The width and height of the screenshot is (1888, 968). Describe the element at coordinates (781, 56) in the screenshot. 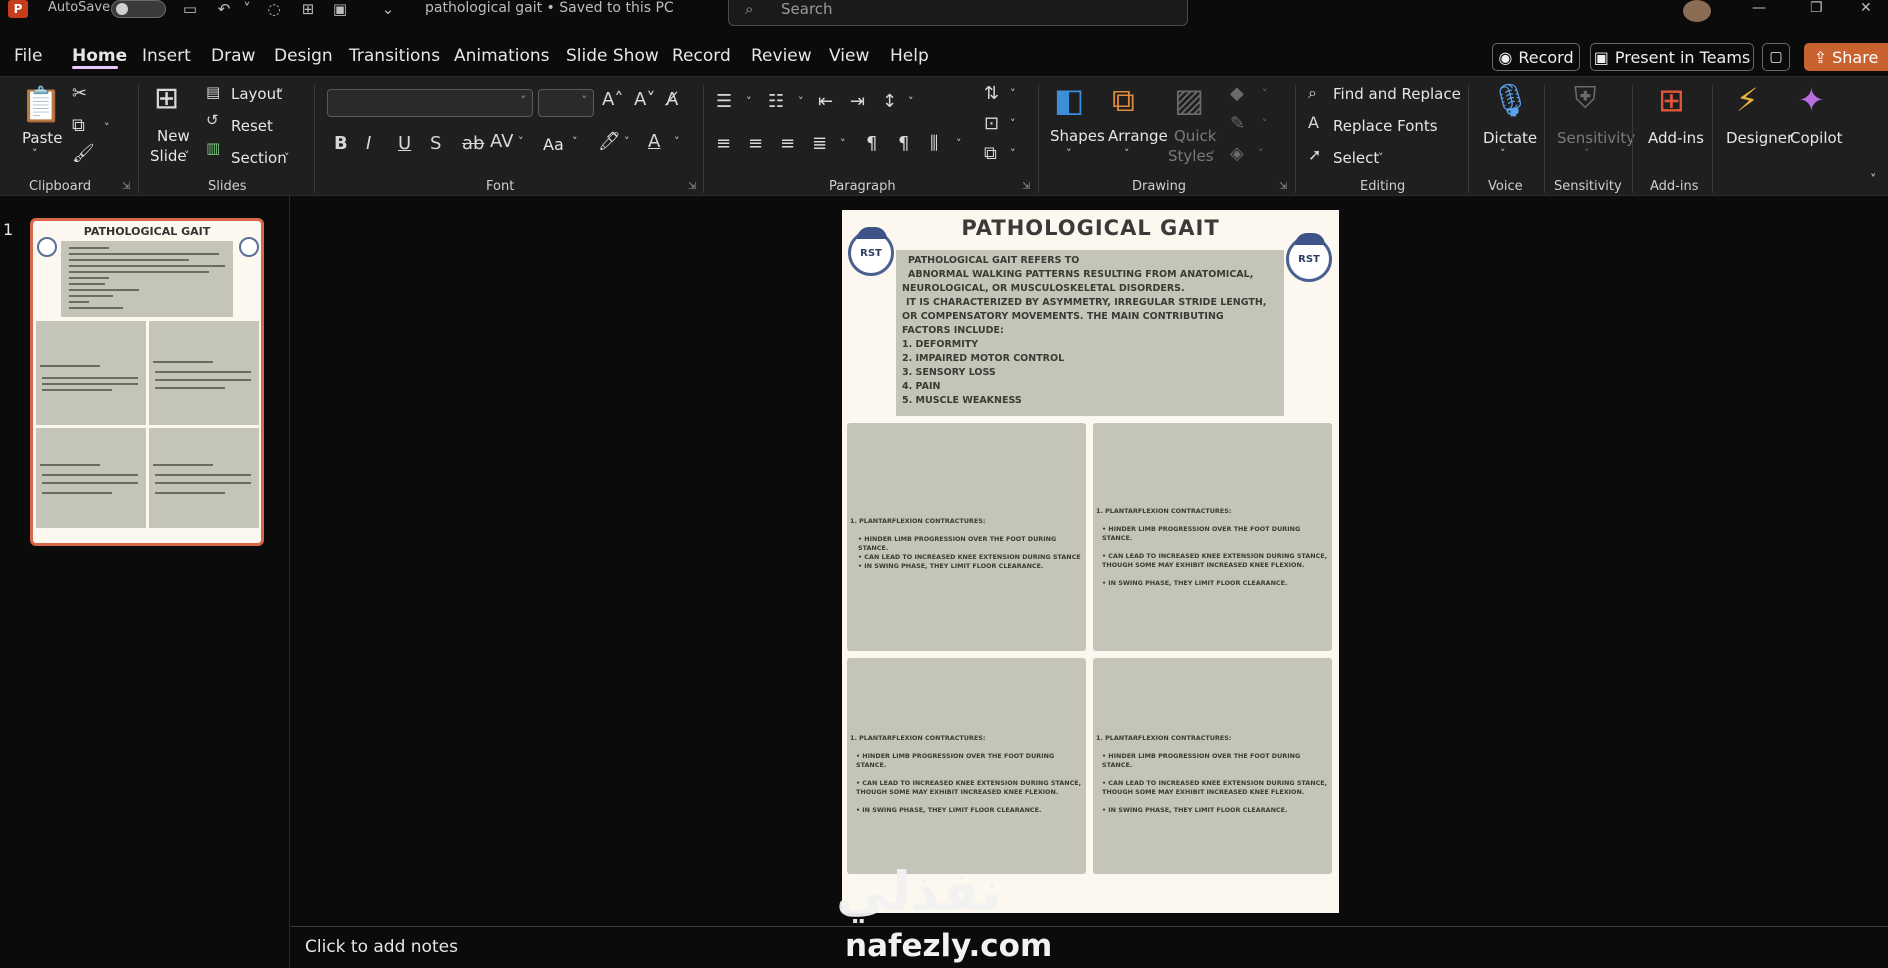

I see `tab-review: Review` at that location.